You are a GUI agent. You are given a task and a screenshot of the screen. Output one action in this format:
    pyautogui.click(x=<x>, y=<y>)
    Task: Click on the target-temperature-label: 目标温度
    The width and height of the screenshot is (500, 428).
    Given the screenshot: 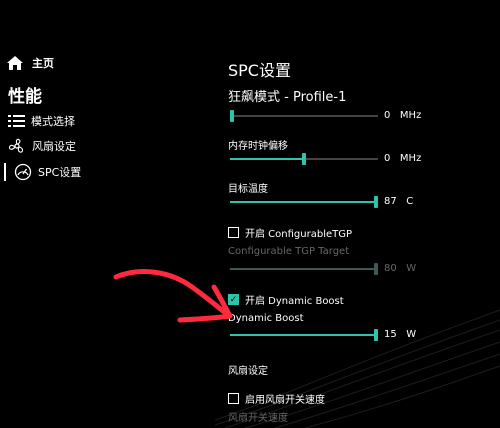 What is the action you would take?
    pyautogui.click(x=248, y=189)
    